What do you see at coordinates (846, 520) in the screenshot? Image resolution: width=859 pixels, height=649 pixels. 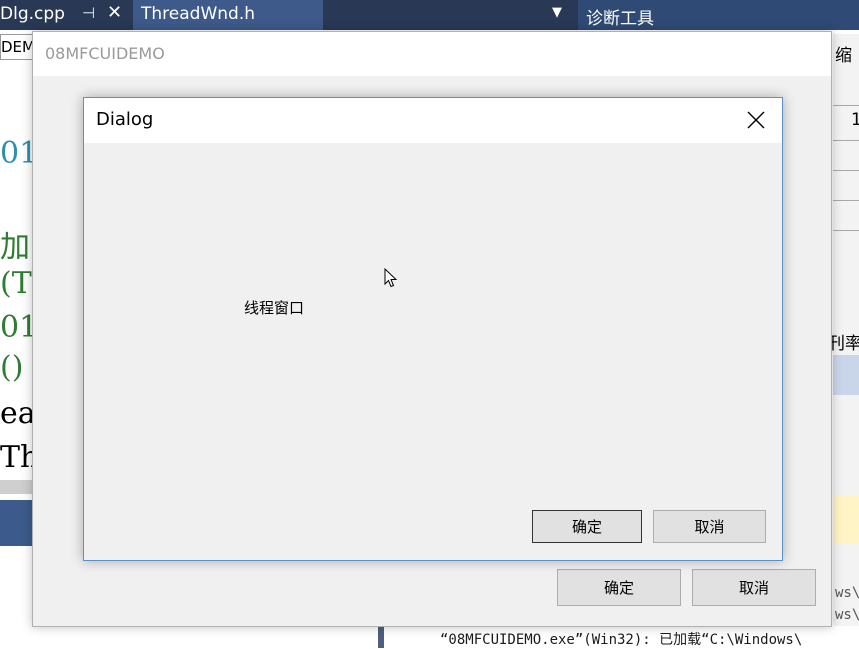 I see `diagnostic-panel-notice` at bounding box center [846, 520].